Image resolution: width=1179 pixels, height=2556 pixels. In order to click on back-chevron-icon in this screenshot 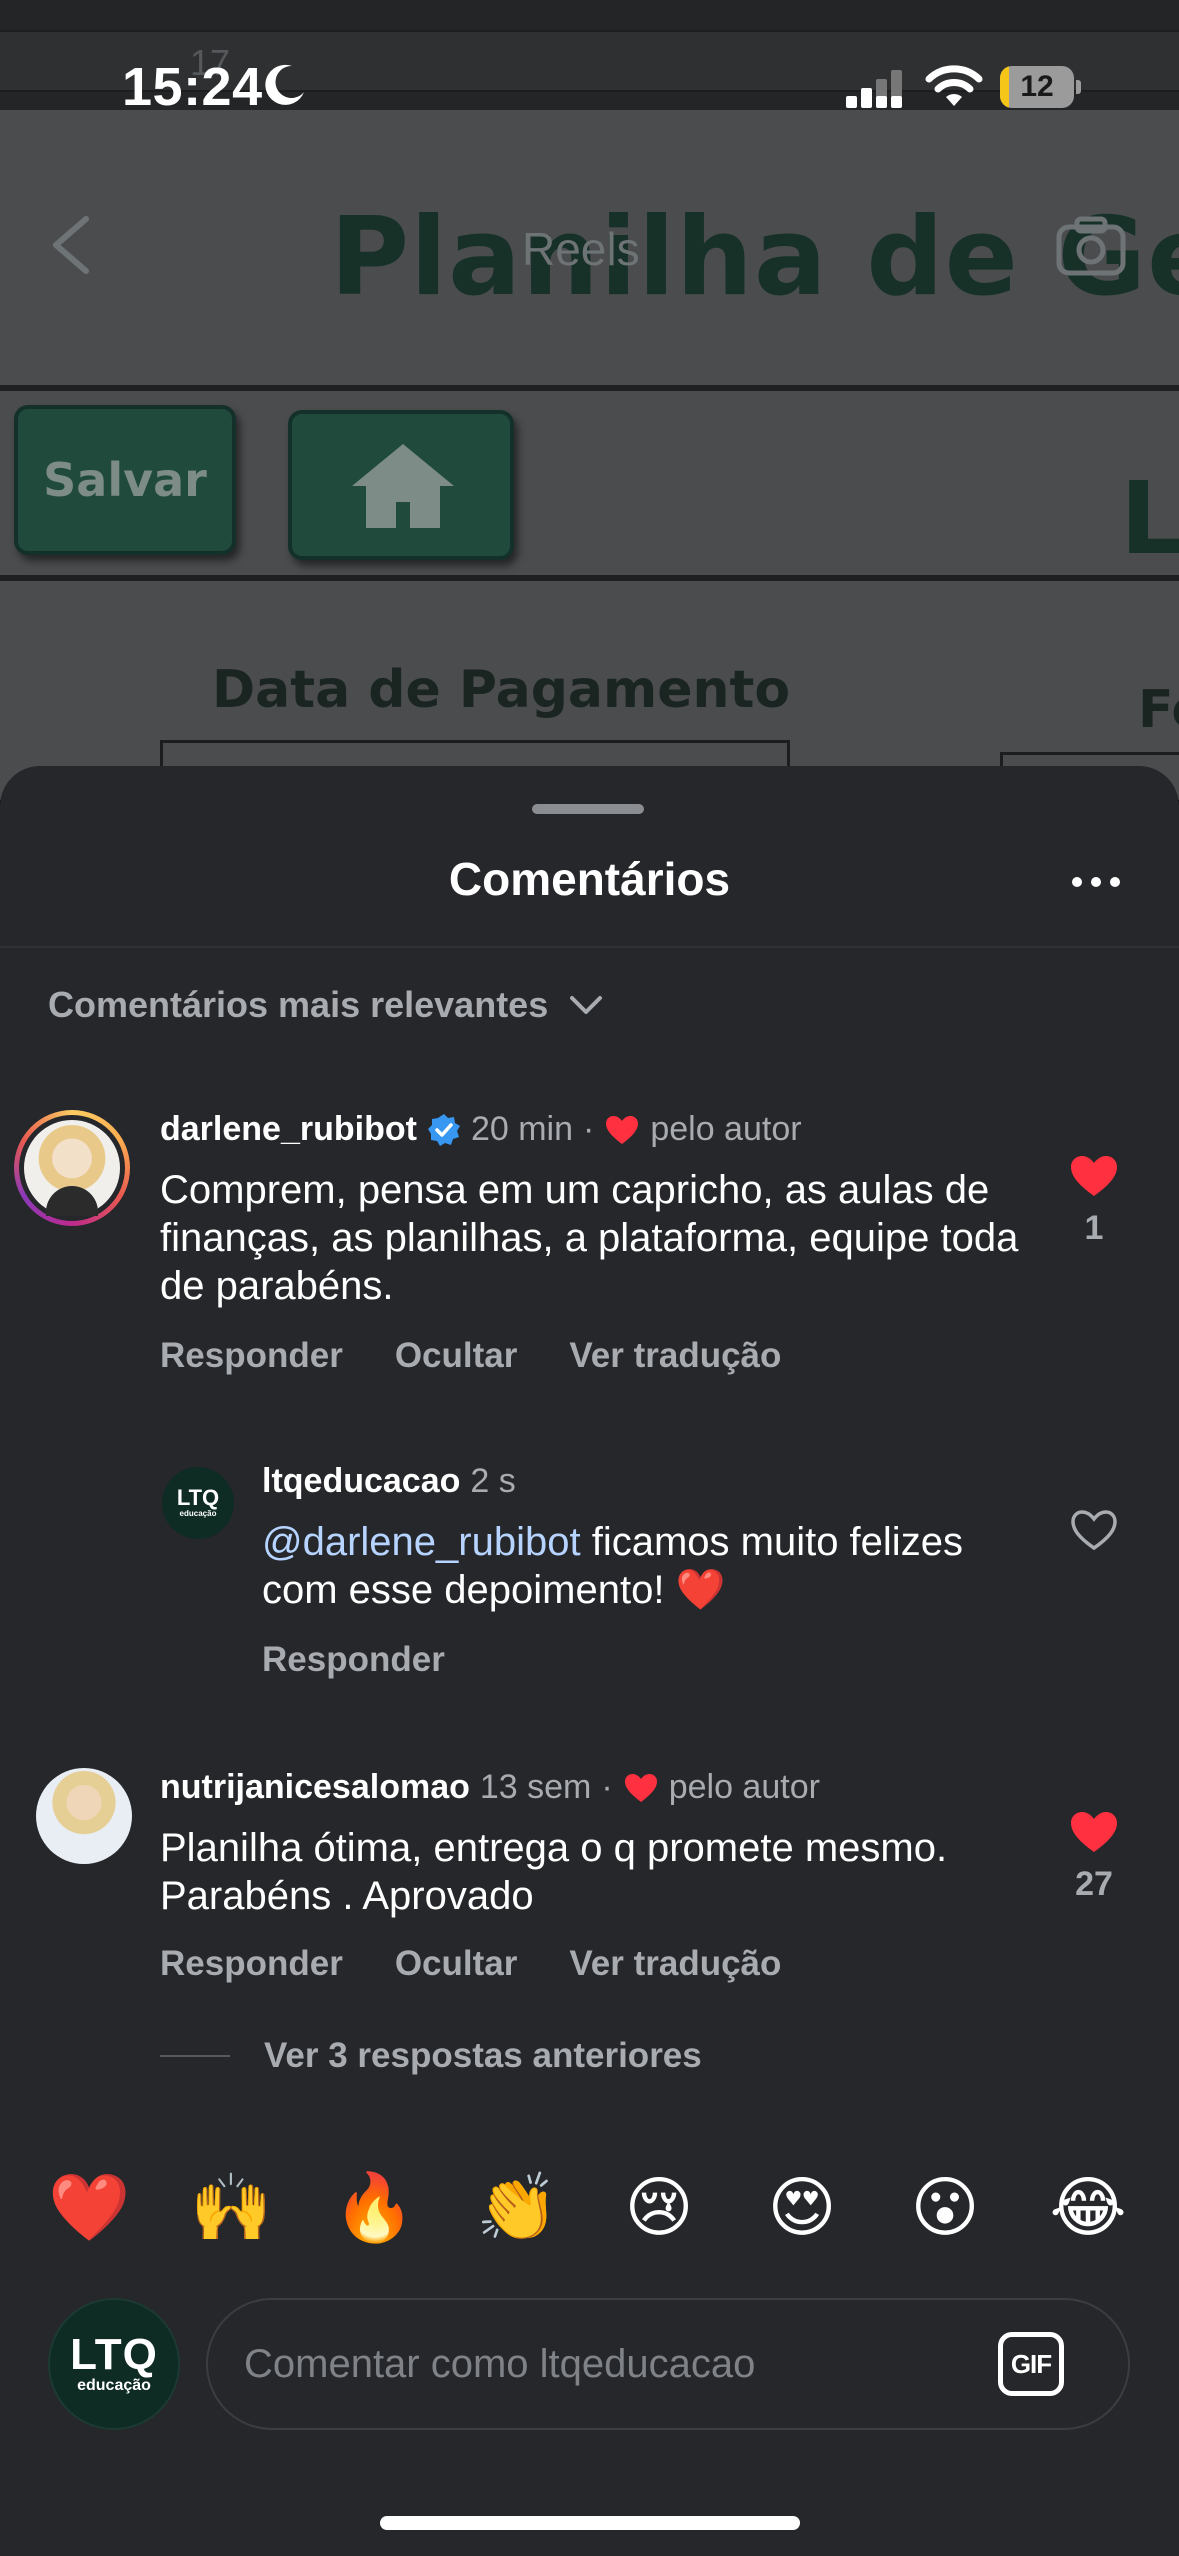, I will do `click(71, 245)`.